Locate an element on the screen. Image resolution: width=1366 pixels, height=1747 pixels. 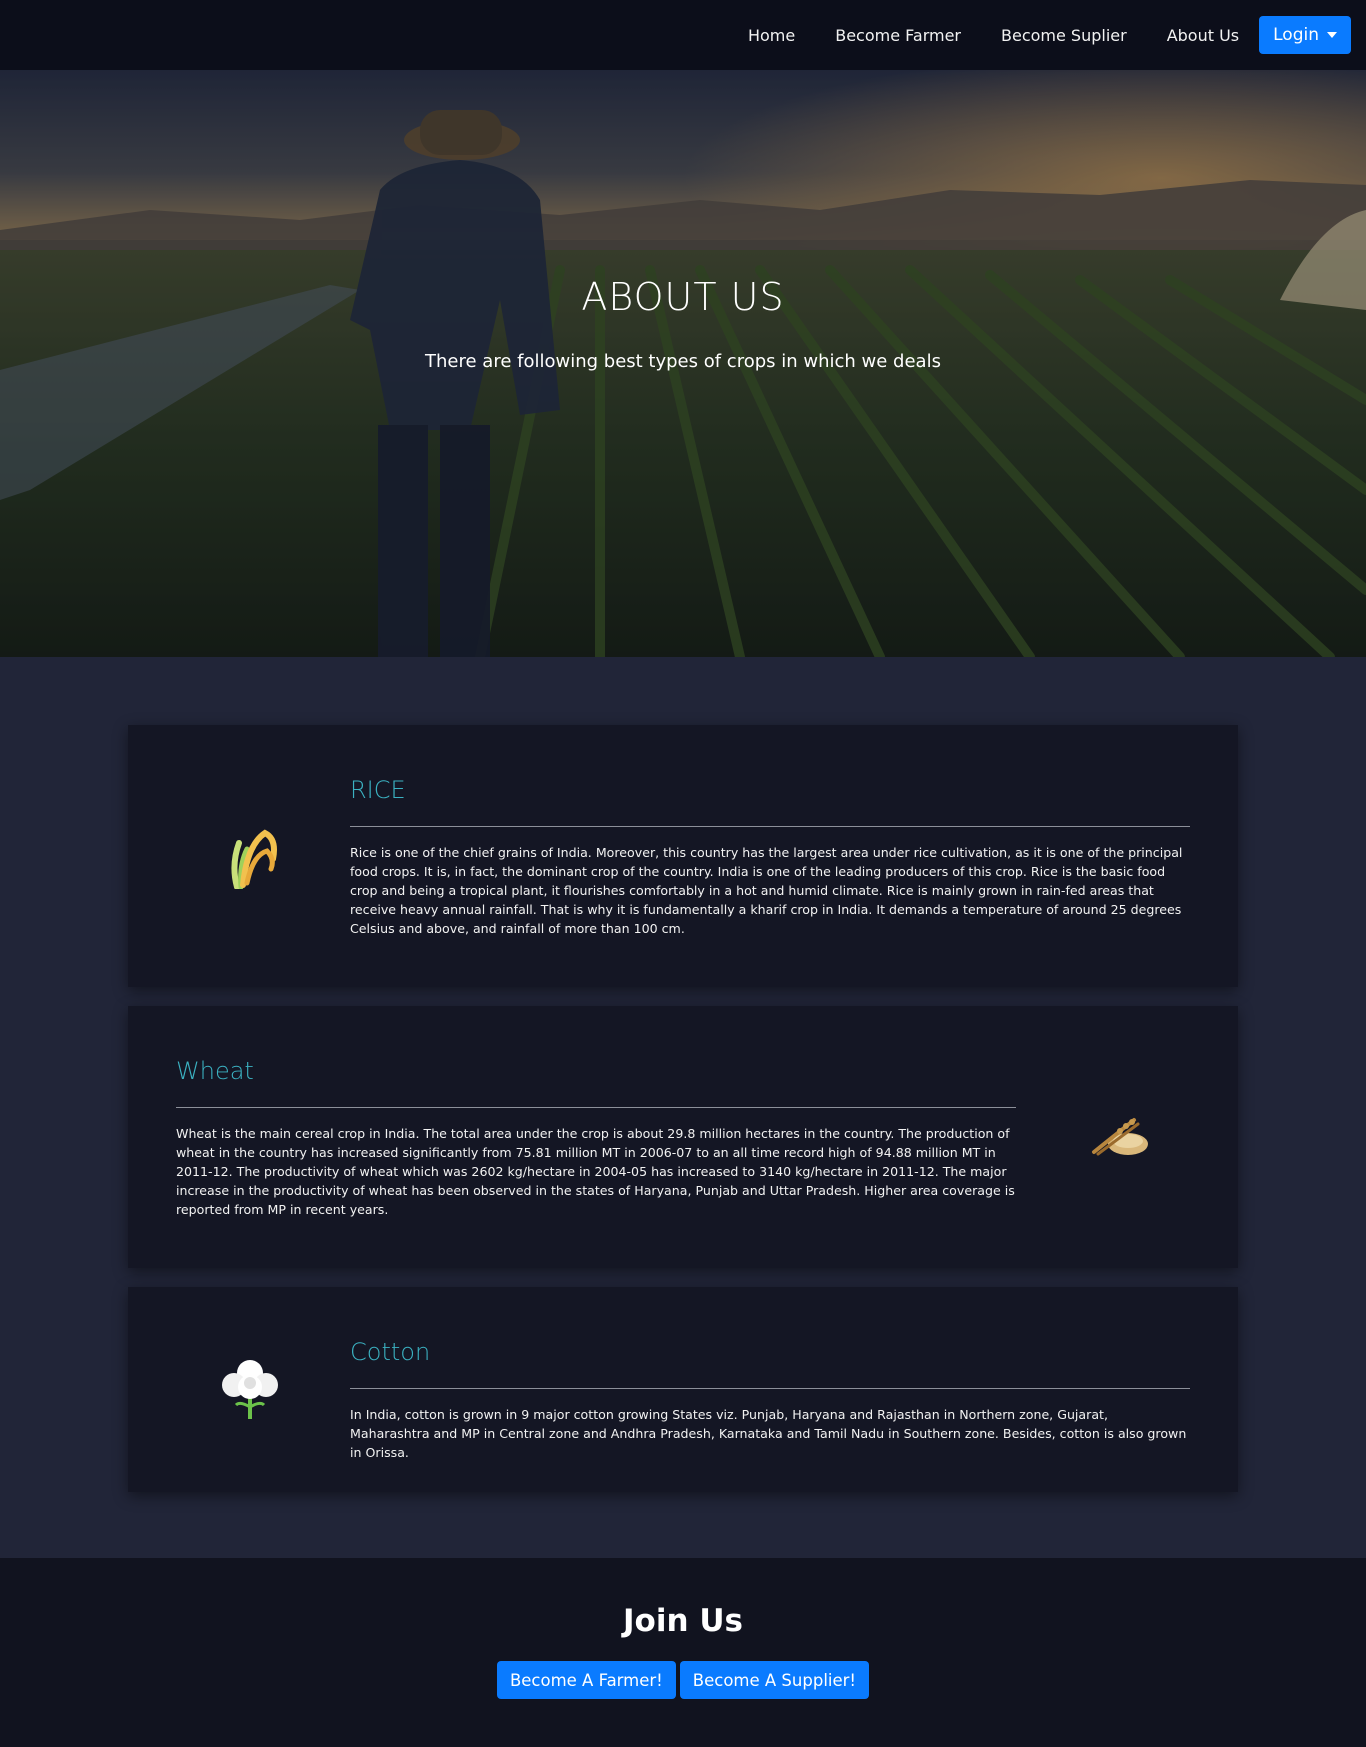
nav-become-farmer-link: Become Farmer is located at coordinates (898, 35).